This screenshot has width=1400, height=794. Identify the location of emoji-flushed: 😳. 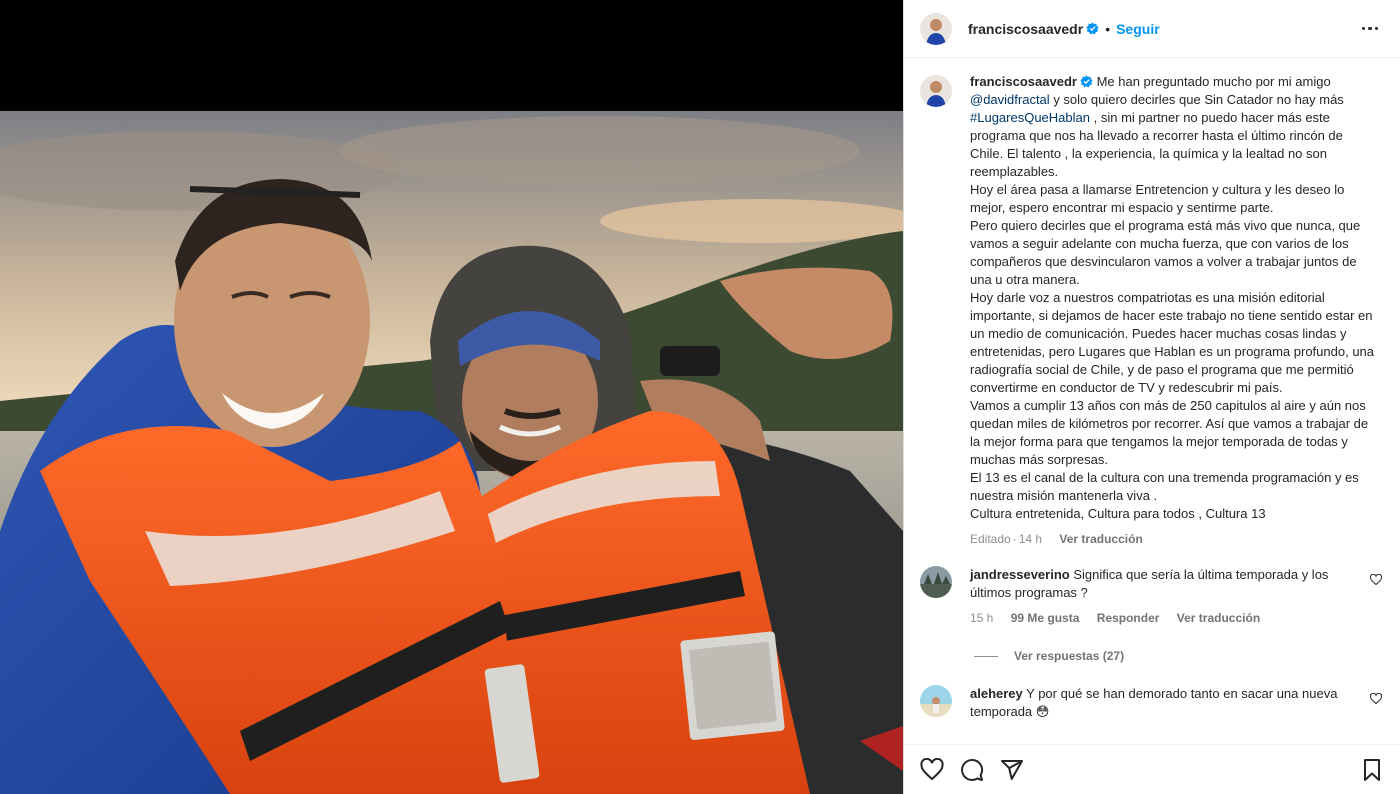
(1042, 711).